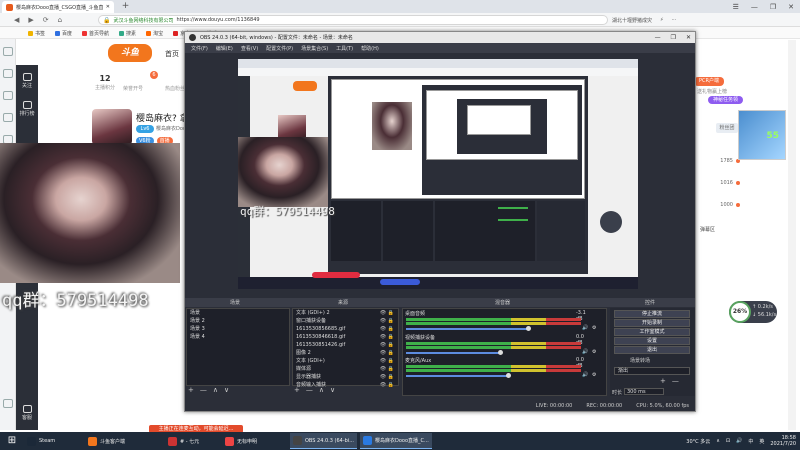  Describe the element at coordinates (688, 37) in the screenshot. I see `obs-close-button: ✕` at that location.